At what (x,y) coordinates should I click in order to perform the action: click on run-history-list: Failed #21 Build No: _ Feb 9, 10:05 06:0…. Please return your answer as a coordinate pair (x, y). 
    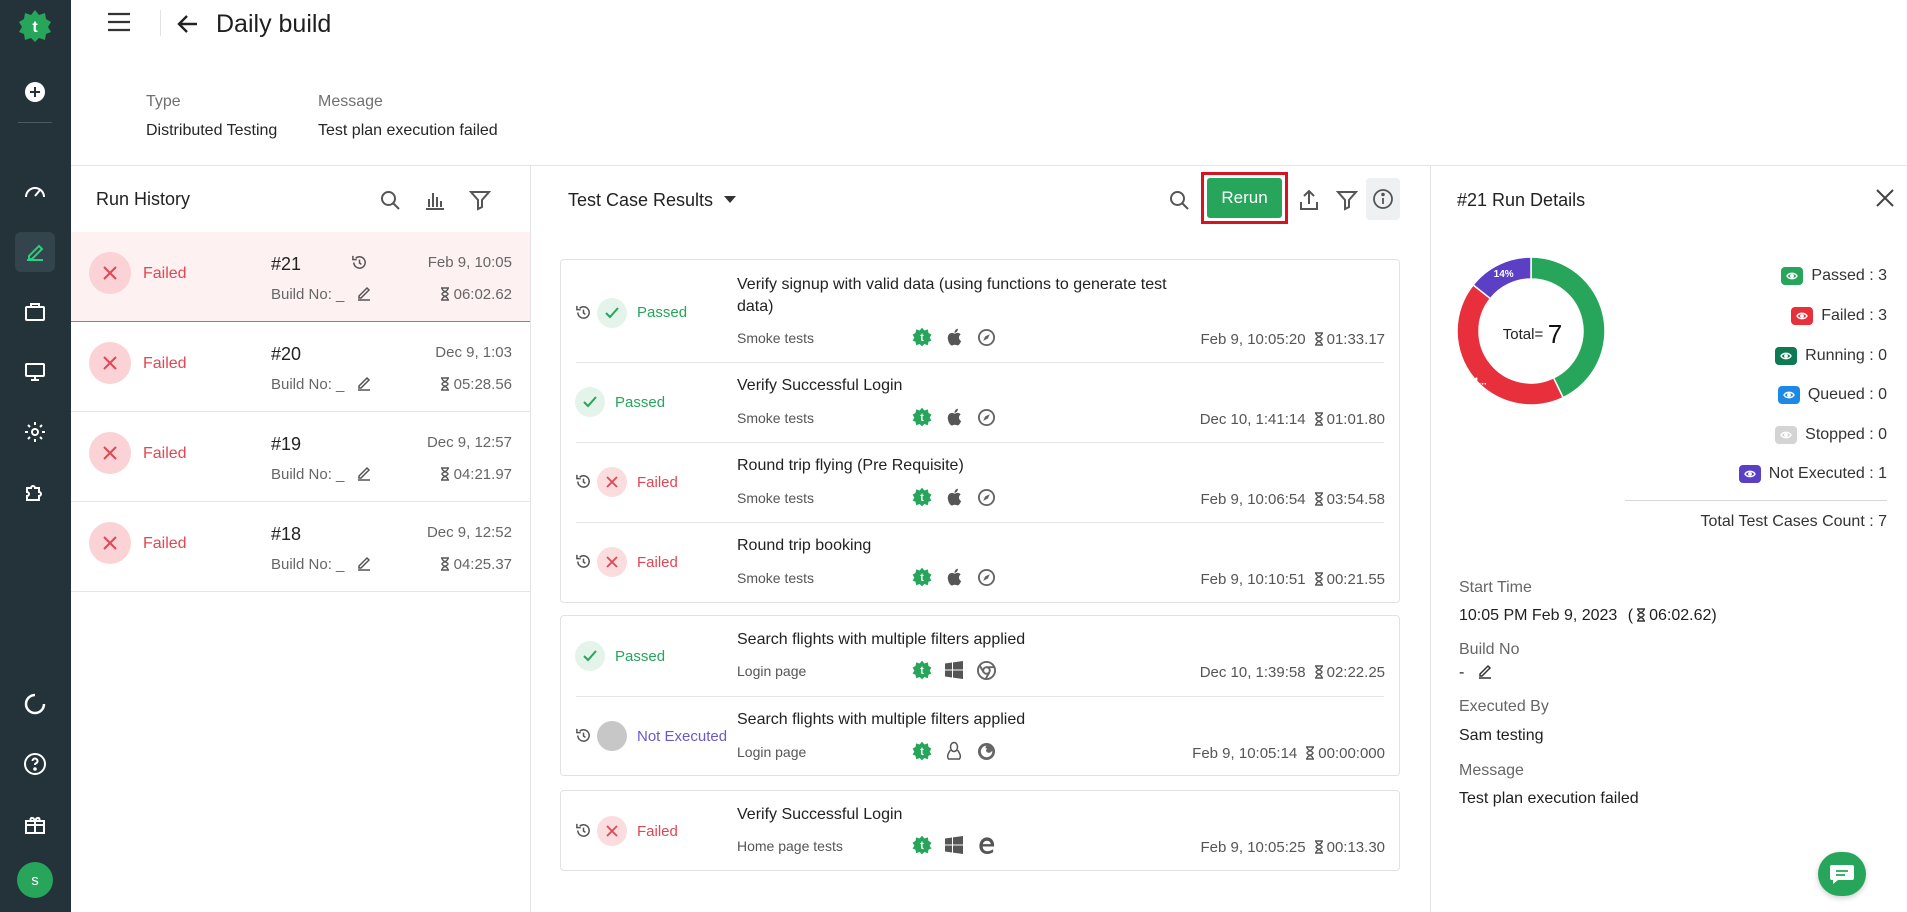
    Looking at the image, I should click on (300, 412).